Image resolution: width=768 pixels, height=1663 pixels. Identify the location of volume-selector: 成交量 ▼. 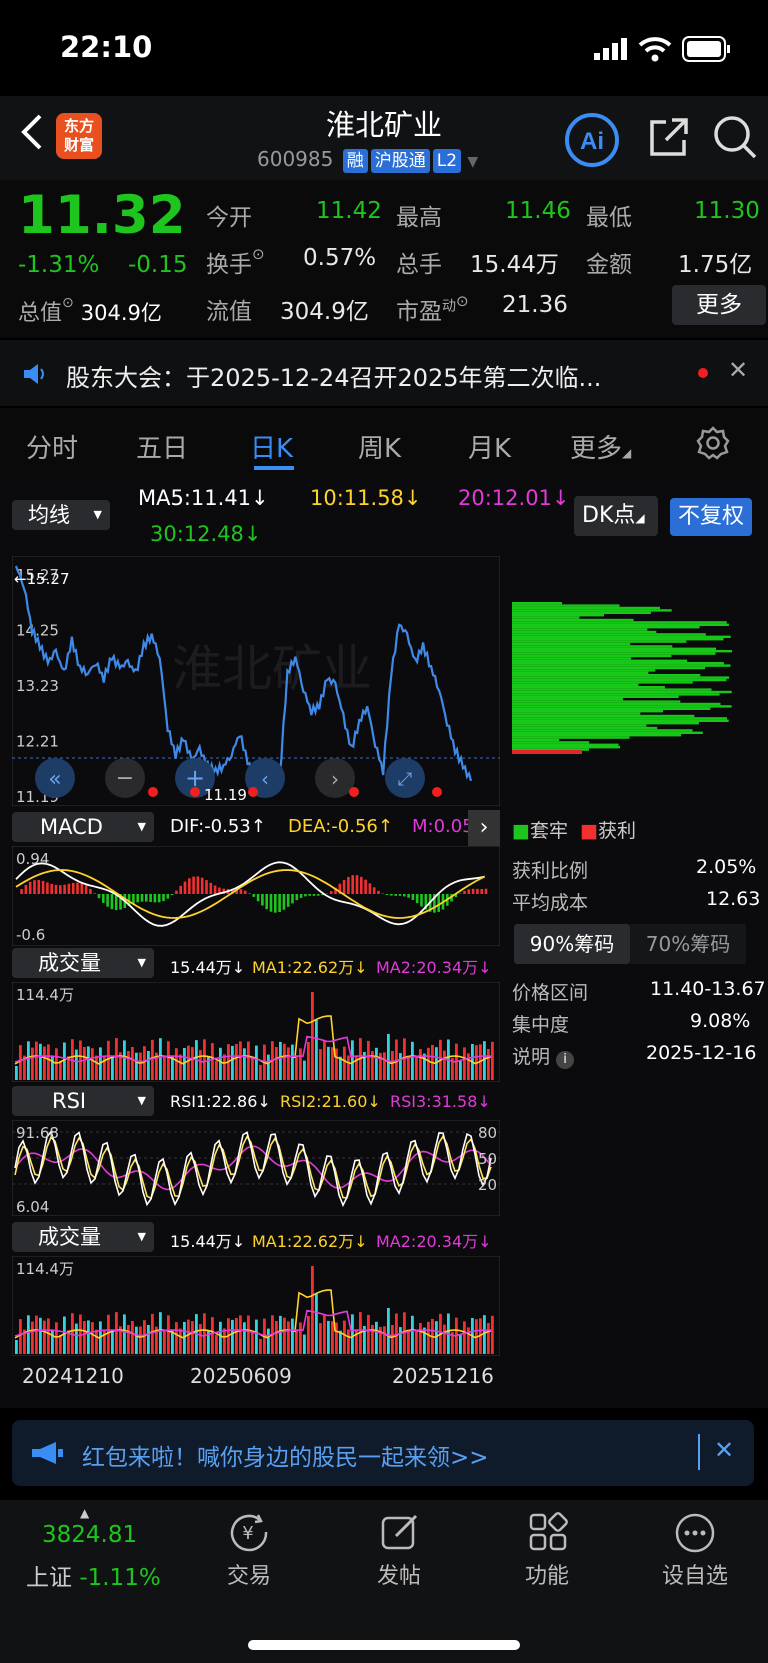
(83, 963).